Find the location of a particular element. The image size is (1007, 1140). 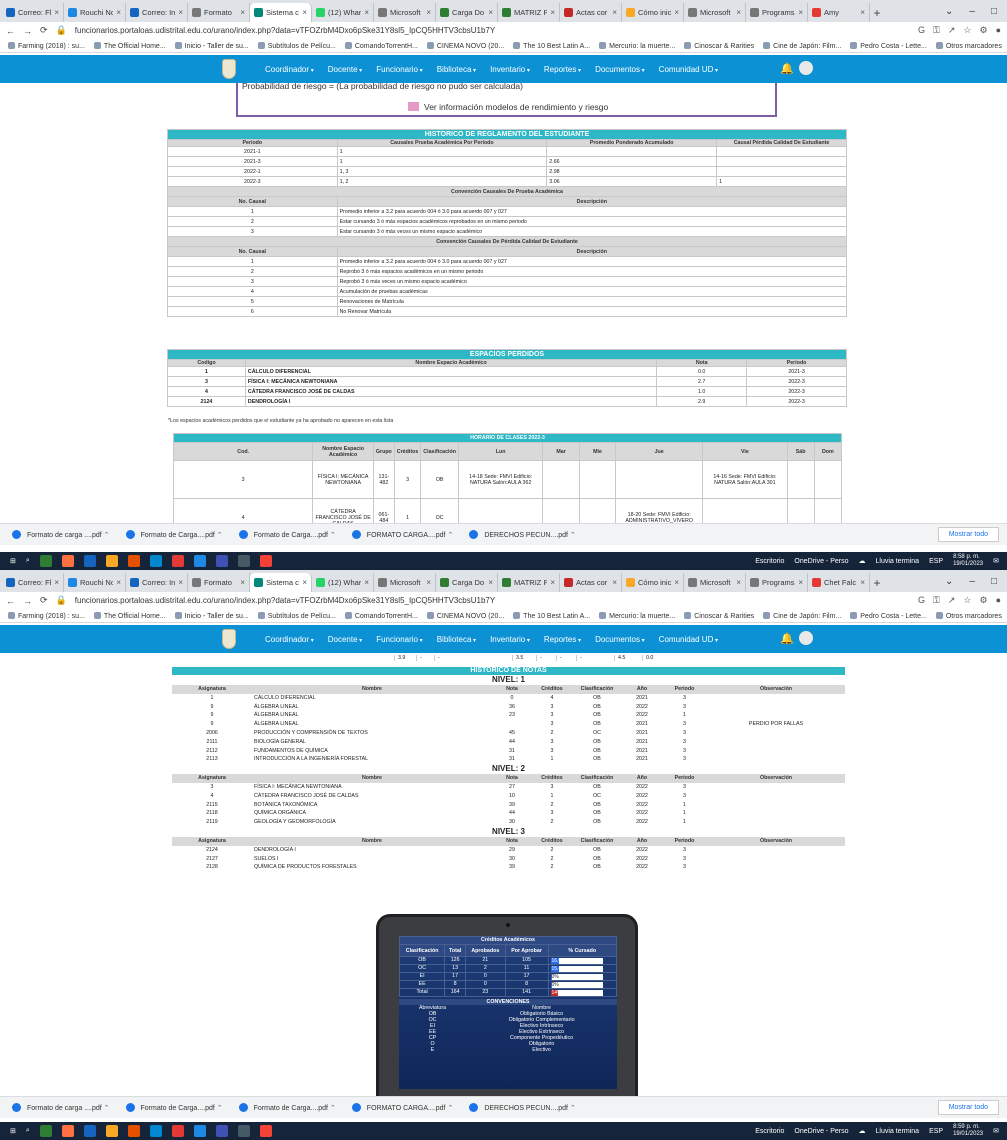

lang-label: ESP is located at coordinates (936, 561).